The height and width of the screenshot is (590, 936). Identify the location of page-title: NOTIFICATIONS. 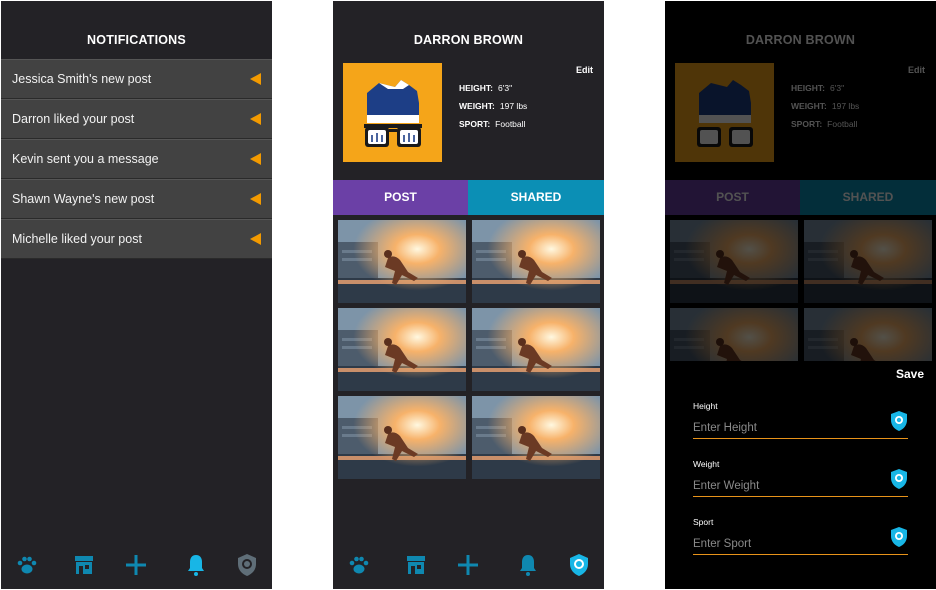
(136, 40).